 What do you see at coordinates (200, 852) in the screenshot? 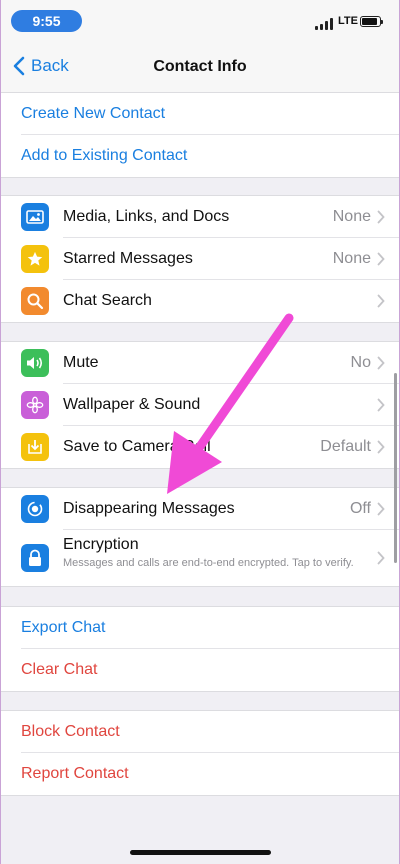
I see `home-indicator` at bounding box center [200, 852].